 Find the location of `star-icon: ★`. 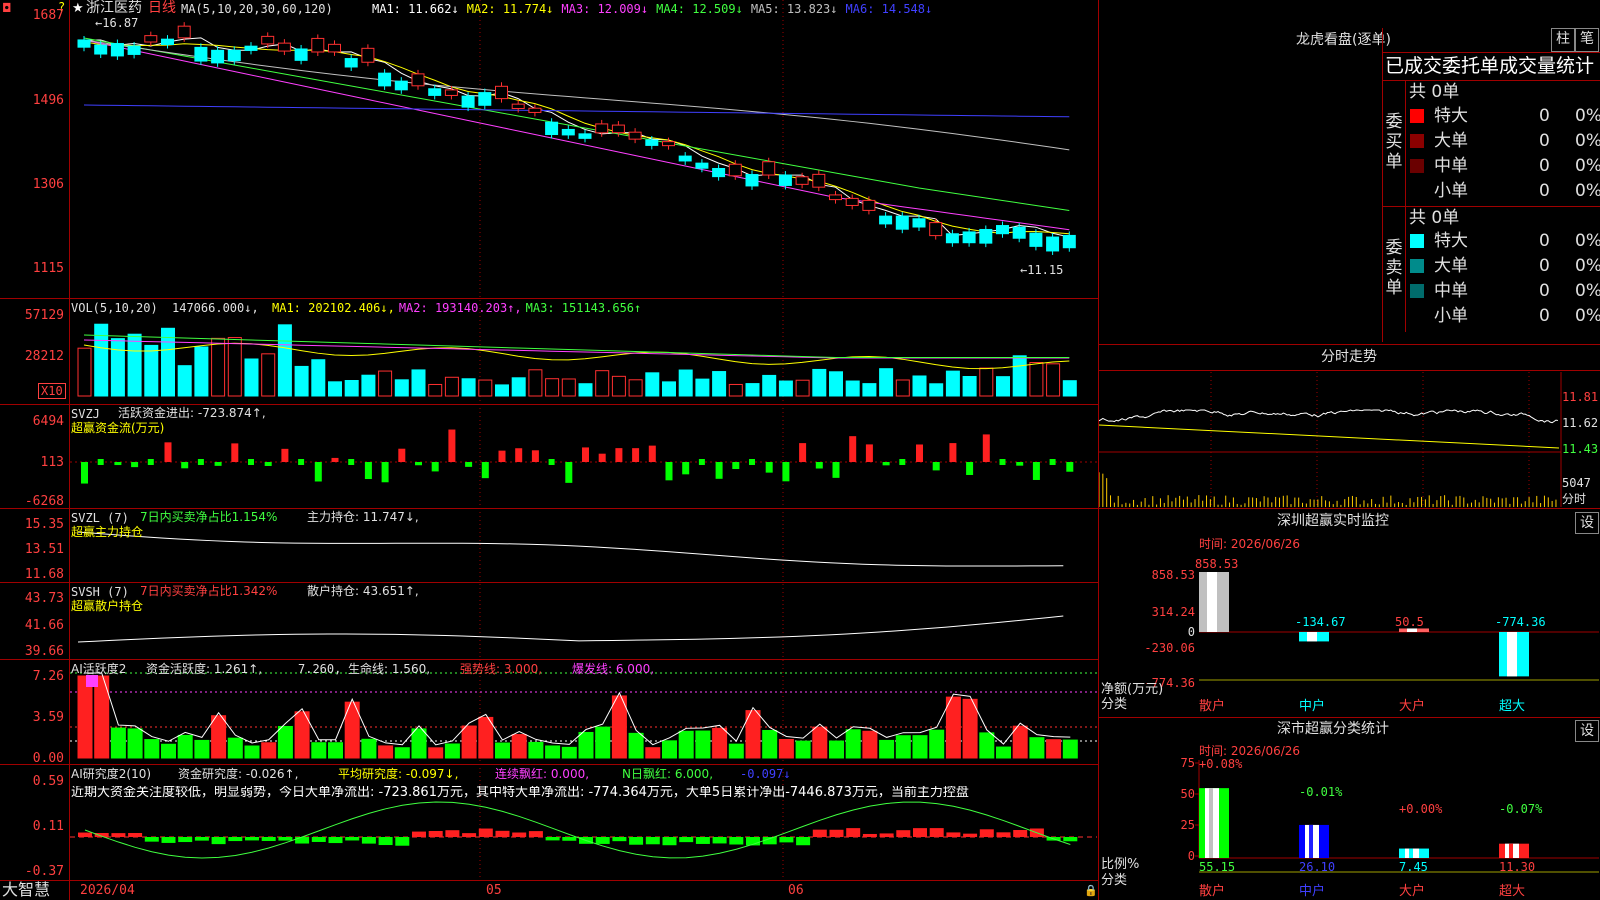

star-icon: ★ is located at coordinates (78, 9).